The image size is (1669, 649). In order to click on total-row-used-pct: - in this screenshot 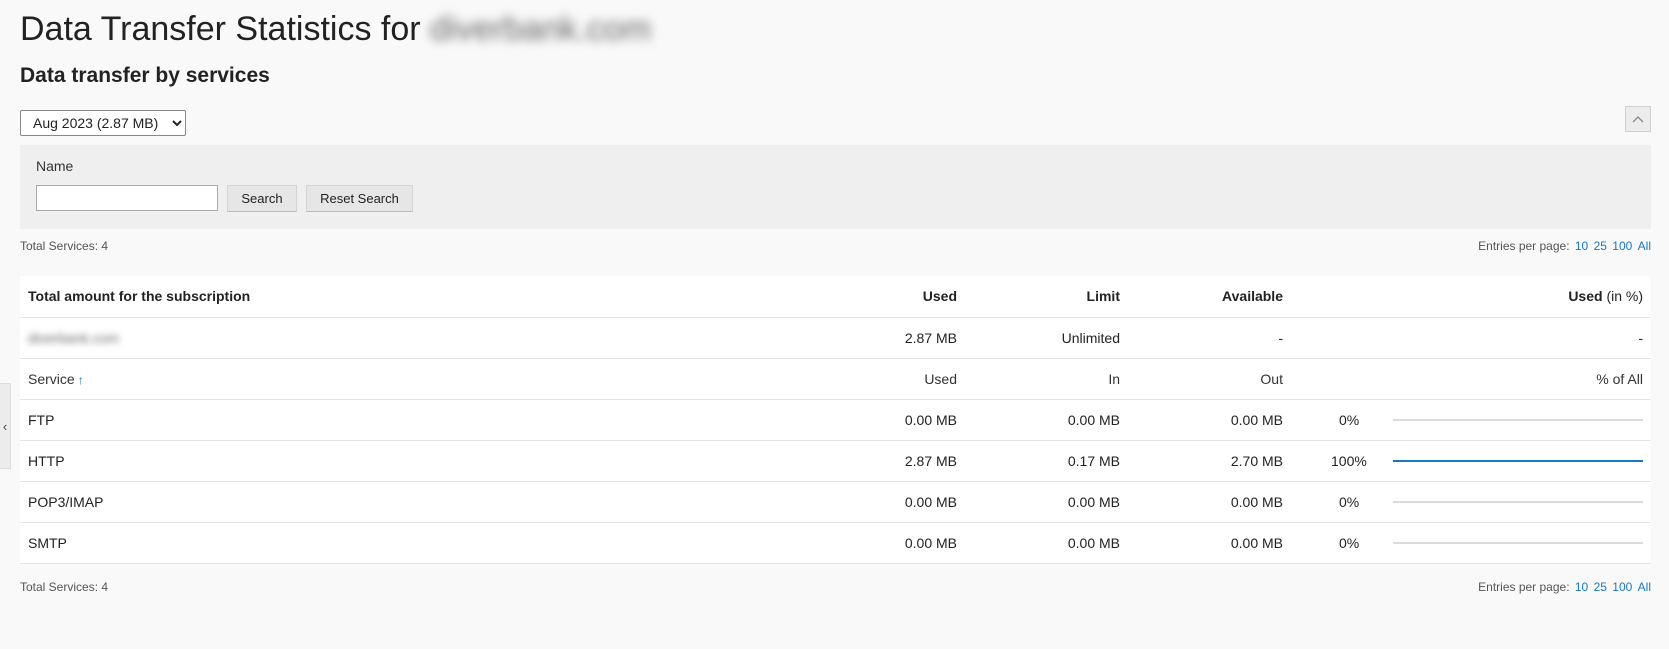, I will do `click(1471, 338)`.